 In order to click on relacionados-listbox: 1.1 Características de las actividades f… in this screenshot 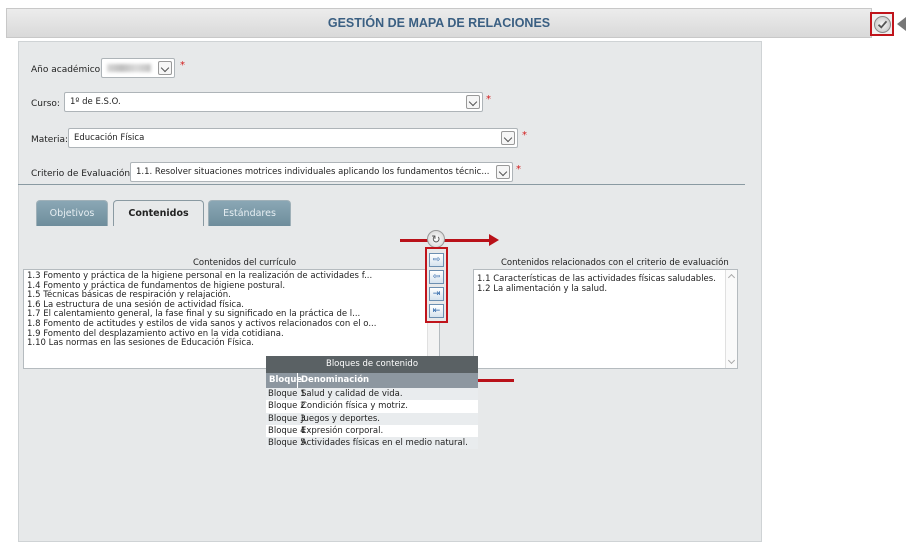, I will do `click(605, 319)`.